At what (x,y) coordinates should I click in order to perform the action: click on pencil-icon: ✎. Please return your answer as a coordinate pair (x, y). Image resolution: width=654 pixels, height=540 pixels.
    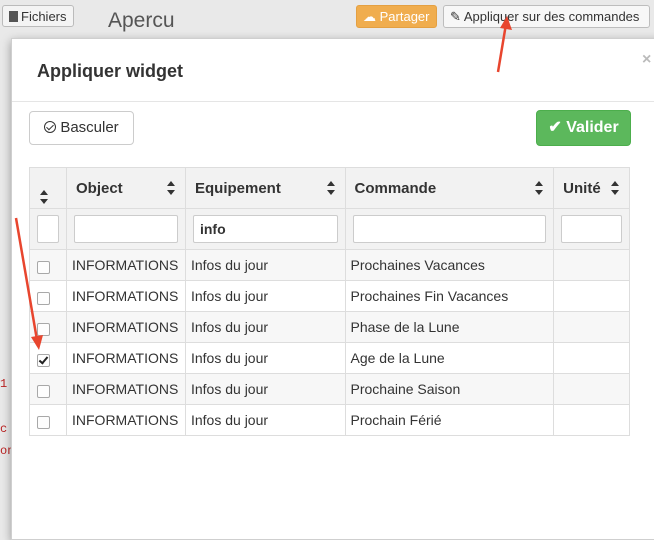
    Looking at the image, I should click on (455, 16).